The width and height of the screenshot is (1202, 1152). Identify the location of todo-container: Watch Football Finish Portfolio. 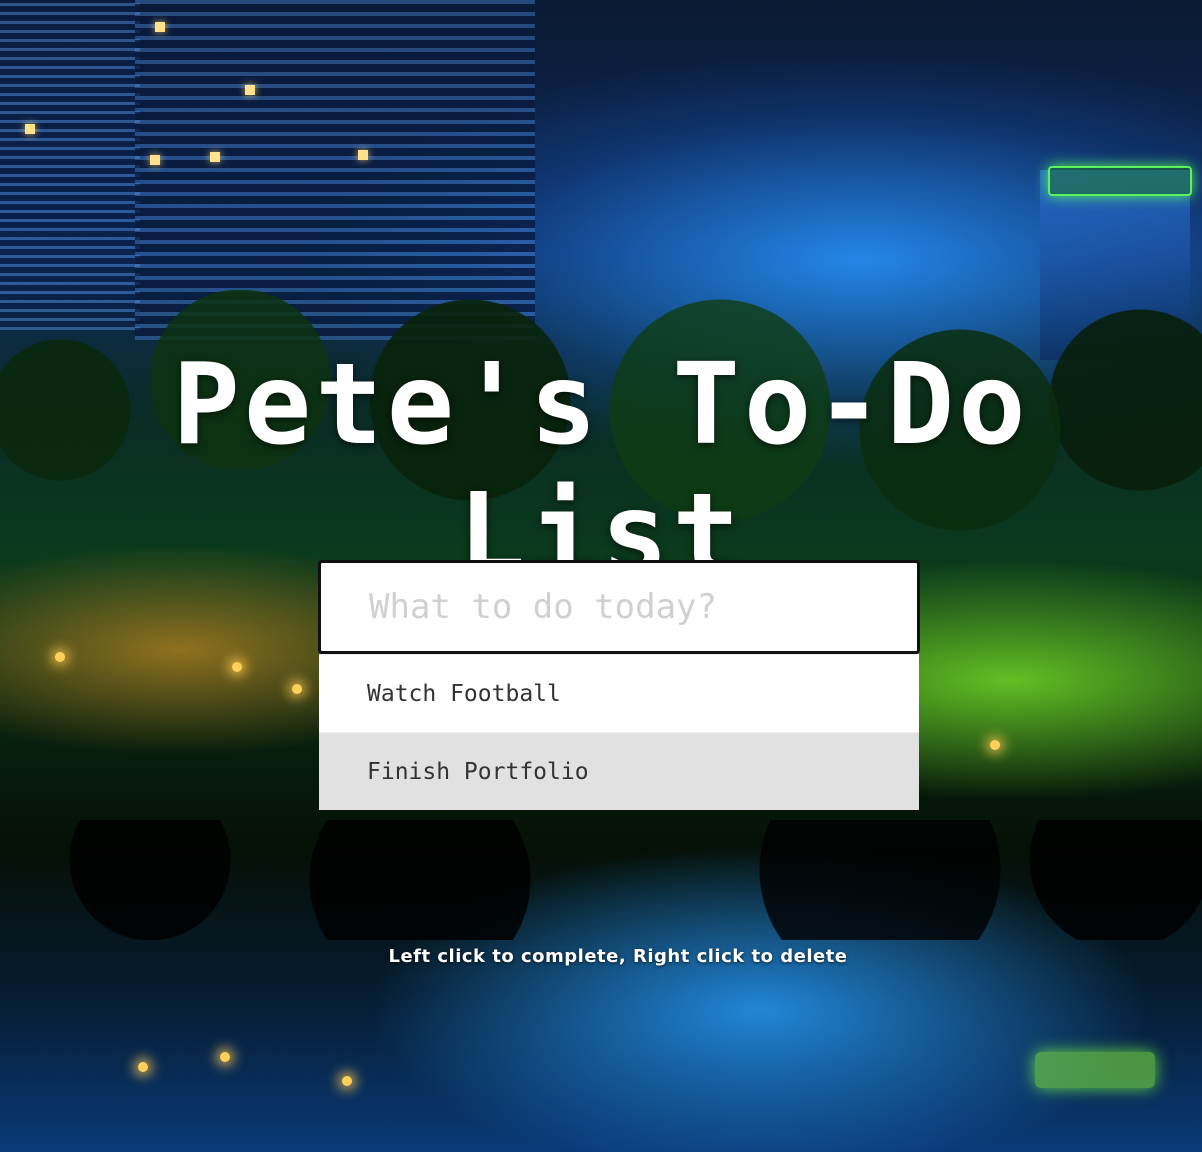
(619, 685).